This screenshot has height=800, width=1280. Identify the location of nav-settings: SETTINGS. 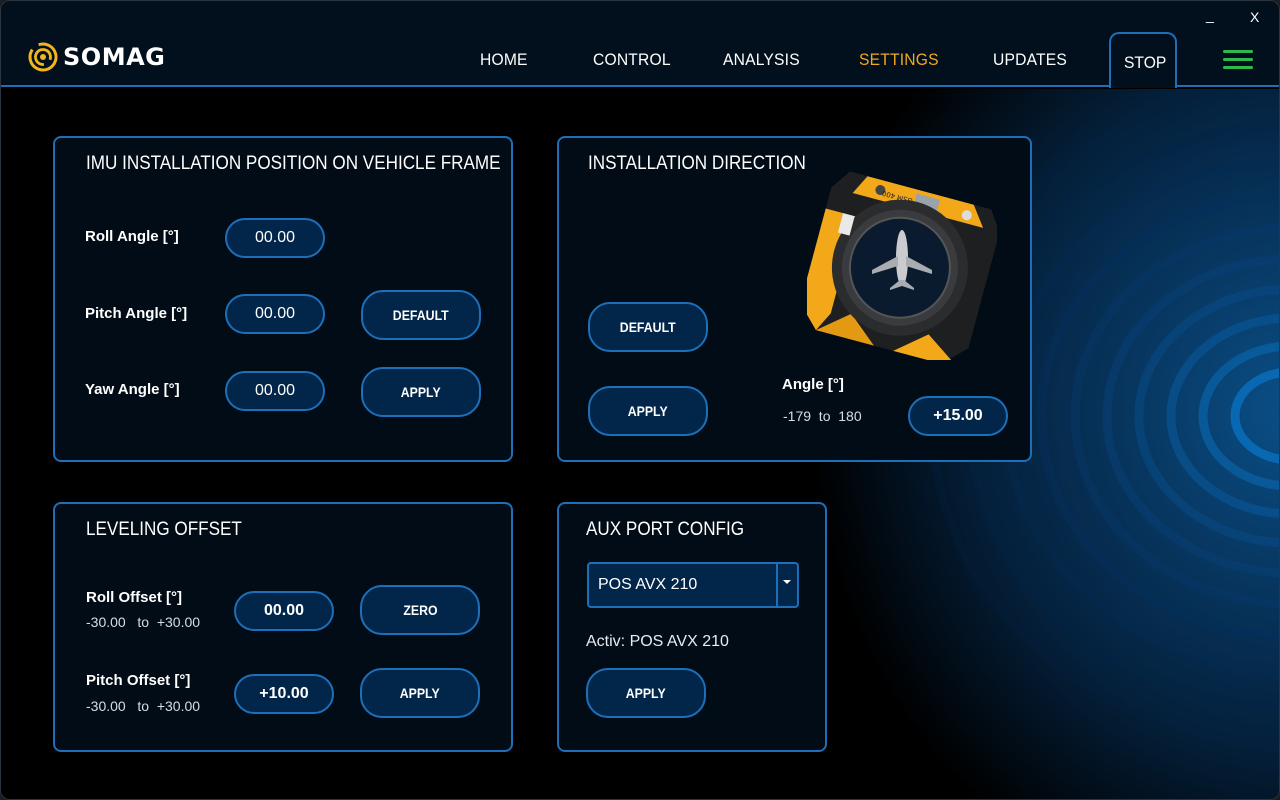
(899, 60).